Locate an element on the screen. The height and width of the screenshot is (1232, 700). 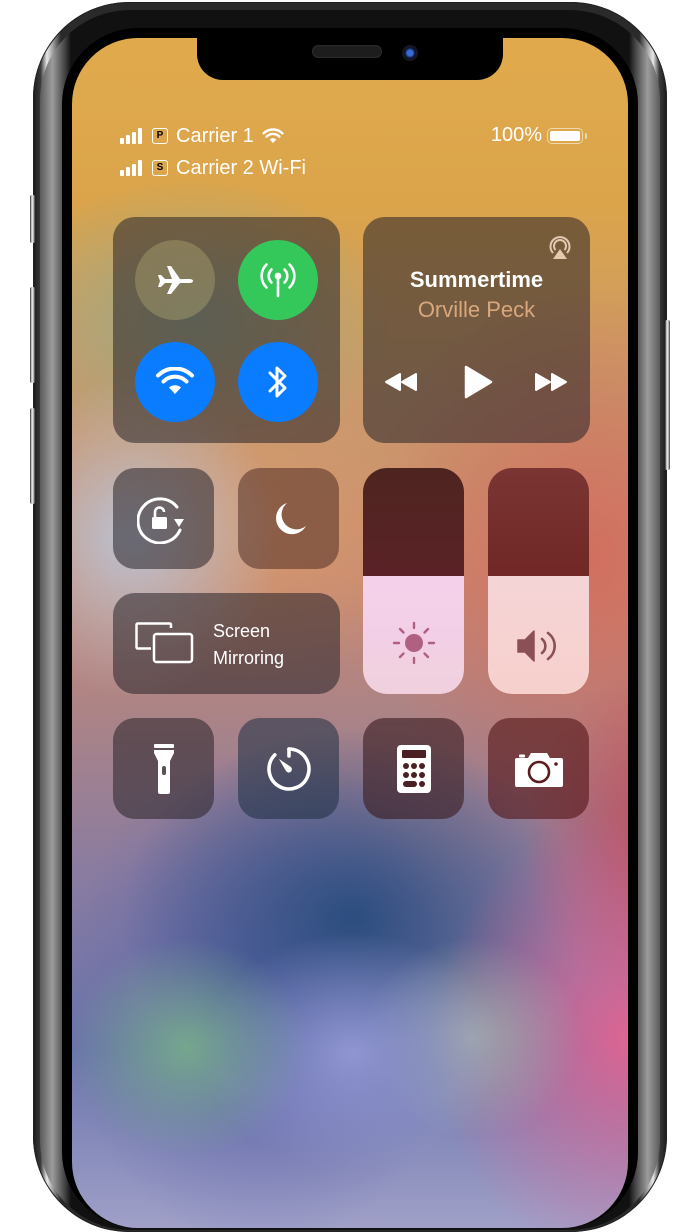
label-line-1: Screen is located at coordinates (242, 631).